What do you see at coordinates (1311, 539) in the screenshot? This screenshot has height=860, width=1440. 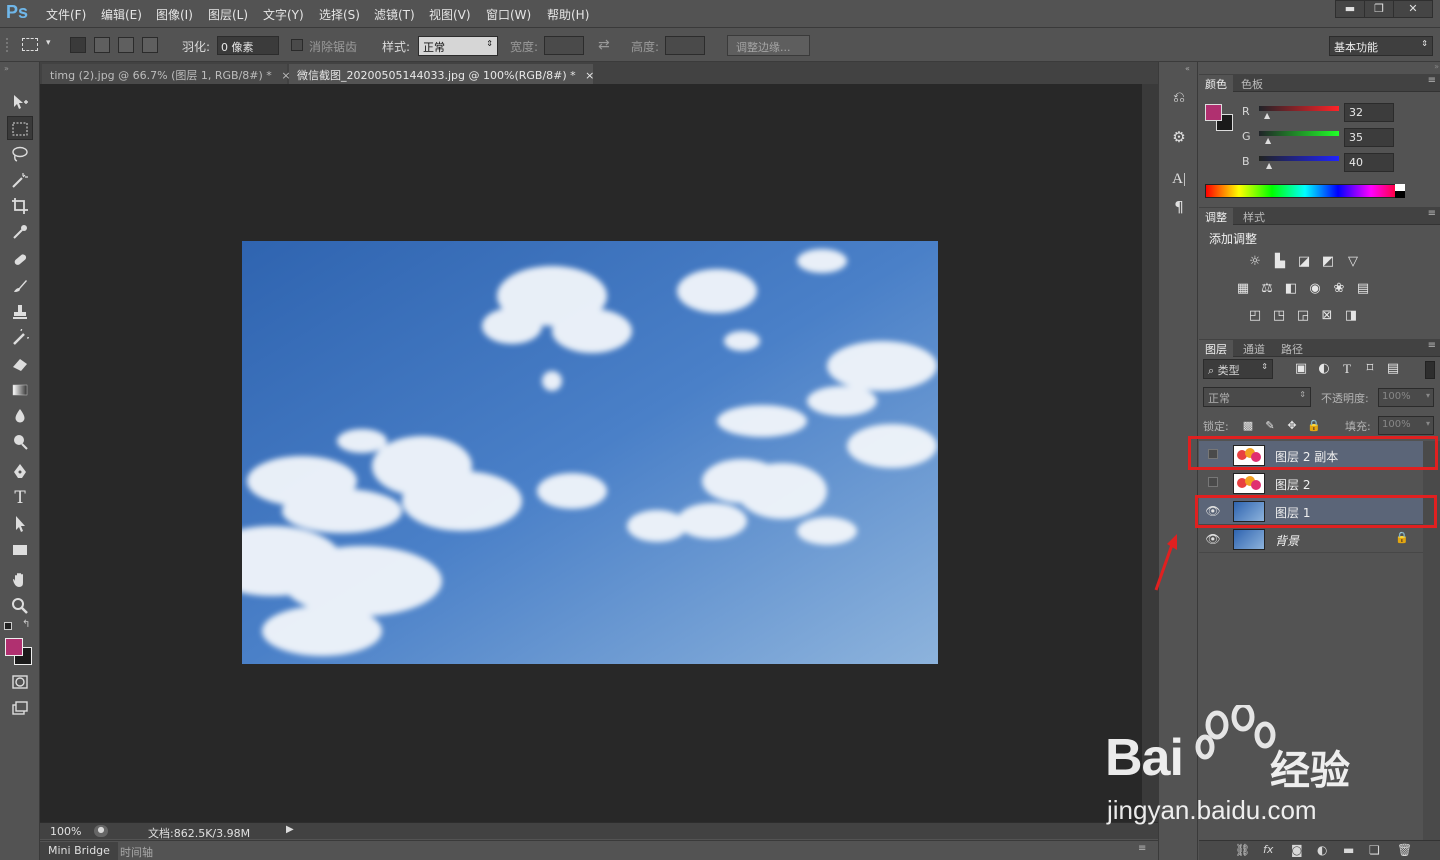 I see `layer-row: 👁 背景 🔒` at bounding box center [1311, 539].